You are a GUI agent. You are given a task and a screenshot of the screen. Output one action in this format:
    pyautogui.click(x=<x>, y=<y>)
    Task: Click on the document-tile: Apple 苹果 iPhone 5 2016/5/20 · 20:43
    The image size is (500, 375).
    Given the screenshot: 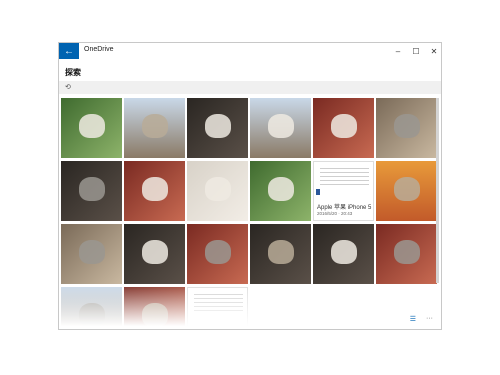 What is the action you would take?
    pyautogui.click(x=343, y=191)
    